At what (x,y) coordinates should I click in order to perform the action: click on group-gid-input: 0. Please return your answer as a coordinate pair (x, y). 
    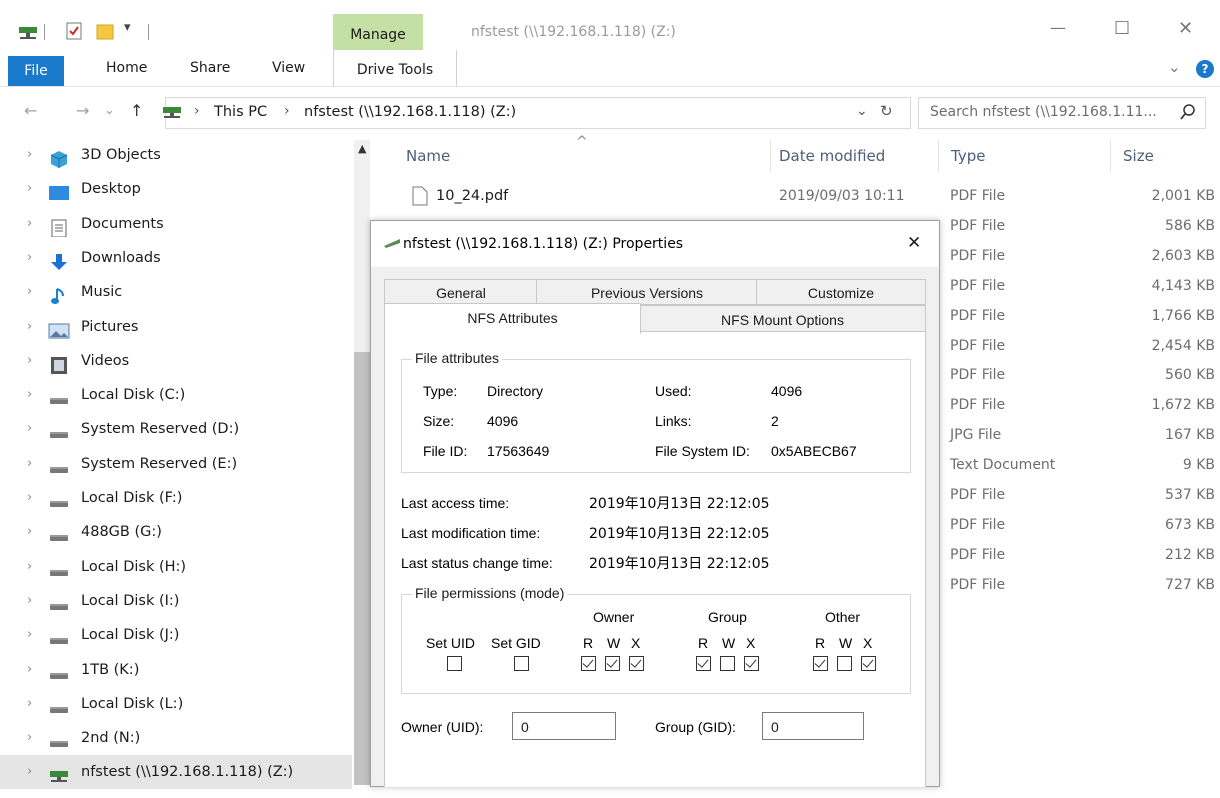
    Looking at the image, I should click on (813, 726).